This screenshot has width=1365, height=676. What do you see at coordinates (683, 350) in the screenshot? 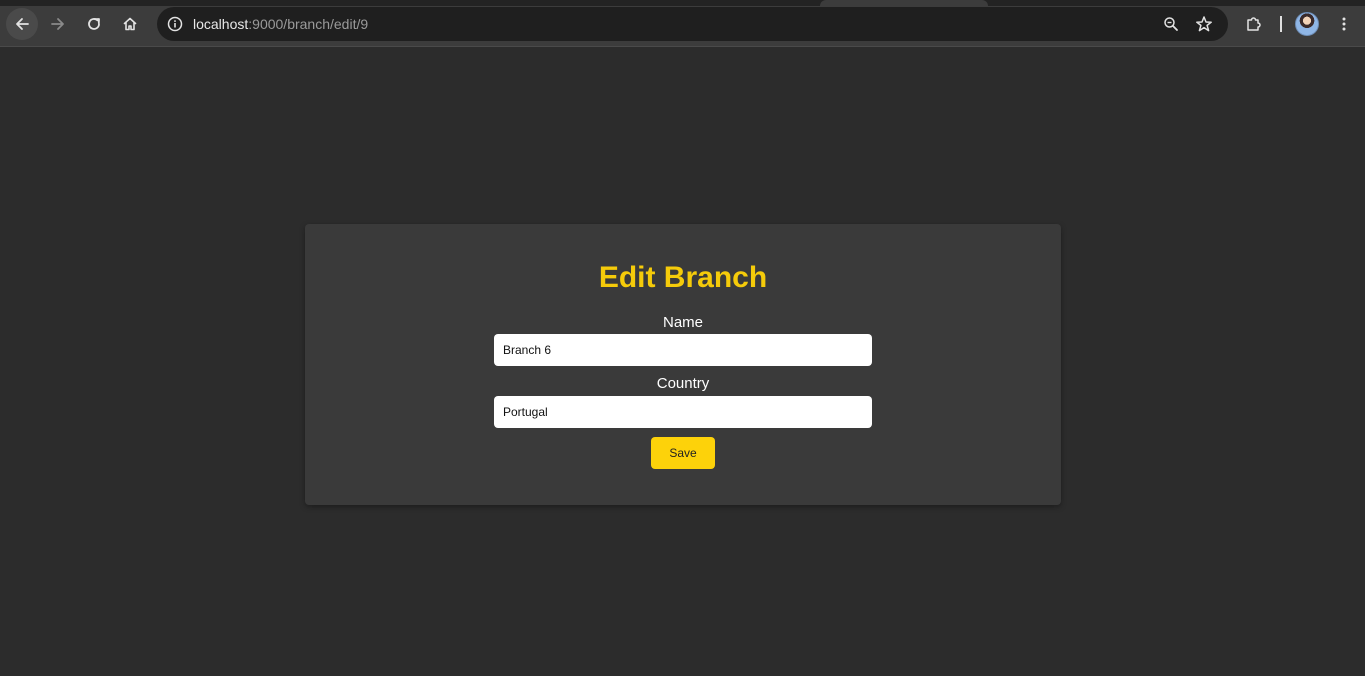
I see `name-field` at bounding box center [683, 350].